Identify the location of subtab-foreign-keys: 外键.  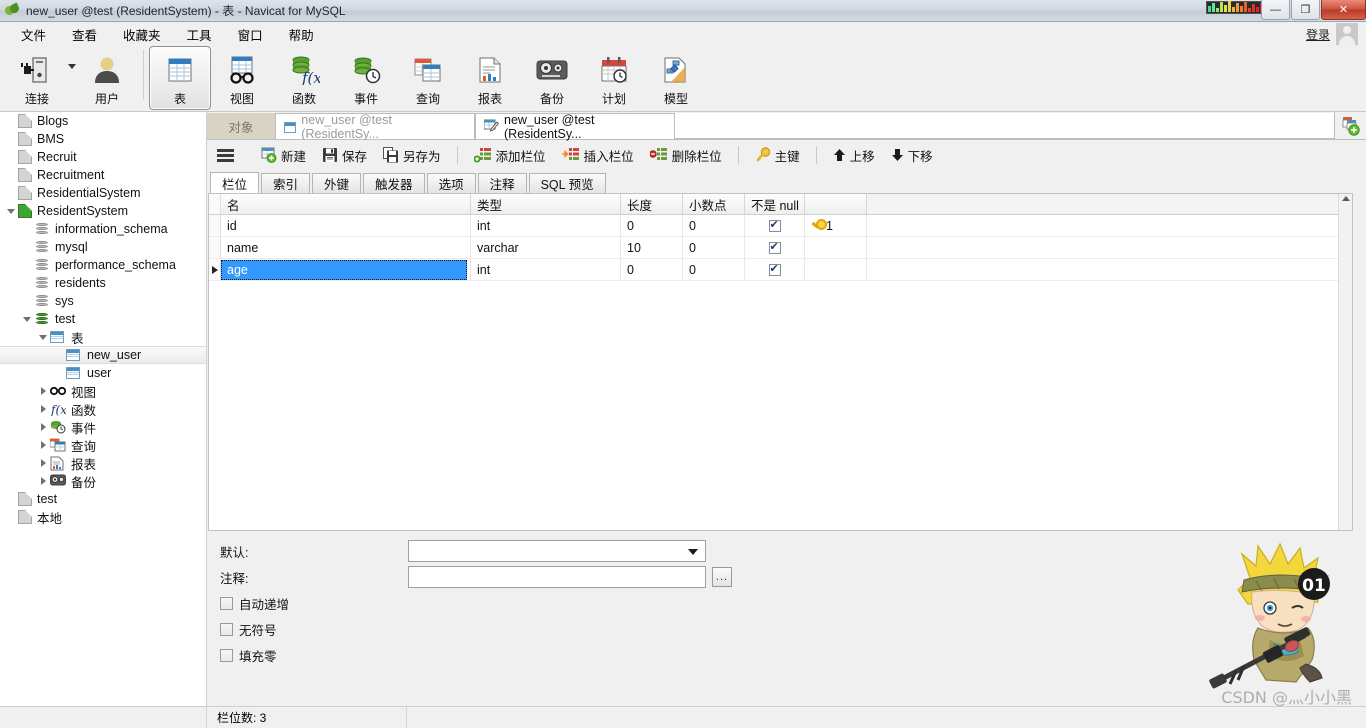
(337, 183).